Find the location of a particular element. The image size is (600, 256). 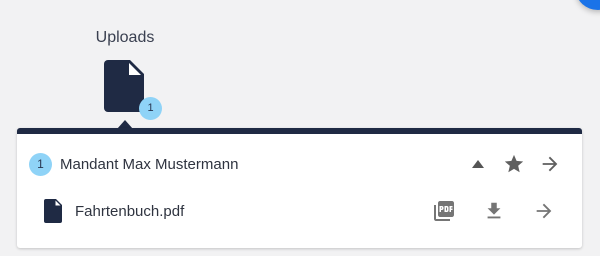

download-icon is located at coordinates (494, 211).